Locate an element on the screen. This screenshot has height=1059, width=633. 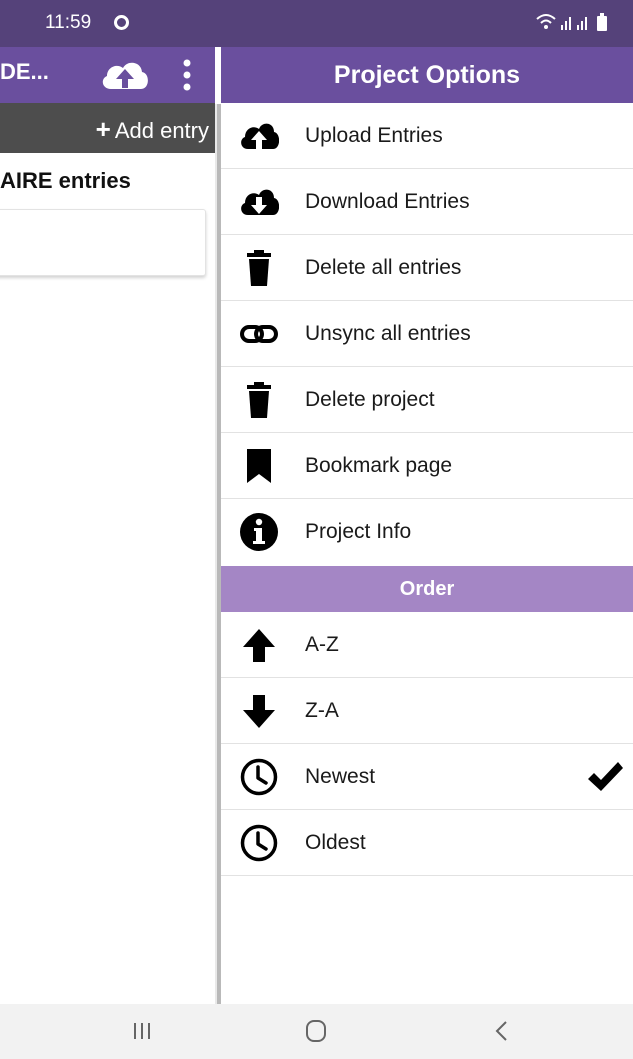
menu-label: Project Info is located at coordinates (358, 531).